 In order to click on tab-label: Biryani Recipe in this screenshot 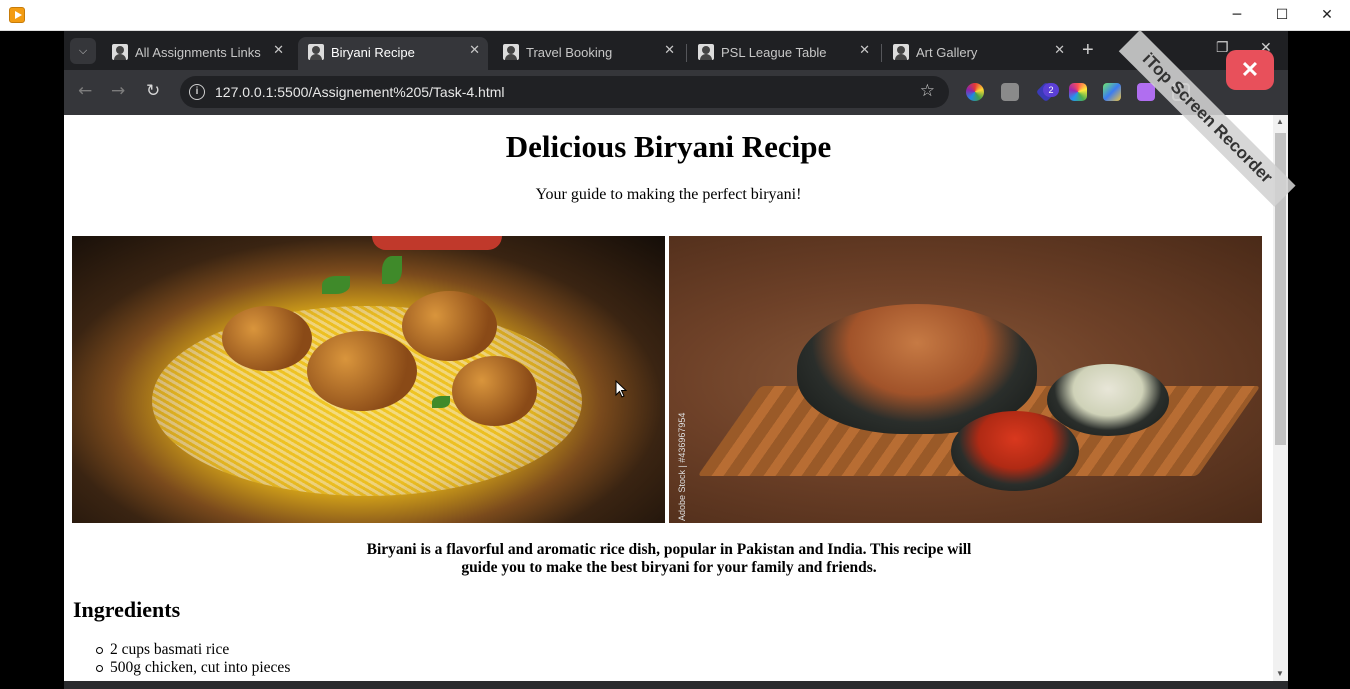, I will do `click(373, 52)`.